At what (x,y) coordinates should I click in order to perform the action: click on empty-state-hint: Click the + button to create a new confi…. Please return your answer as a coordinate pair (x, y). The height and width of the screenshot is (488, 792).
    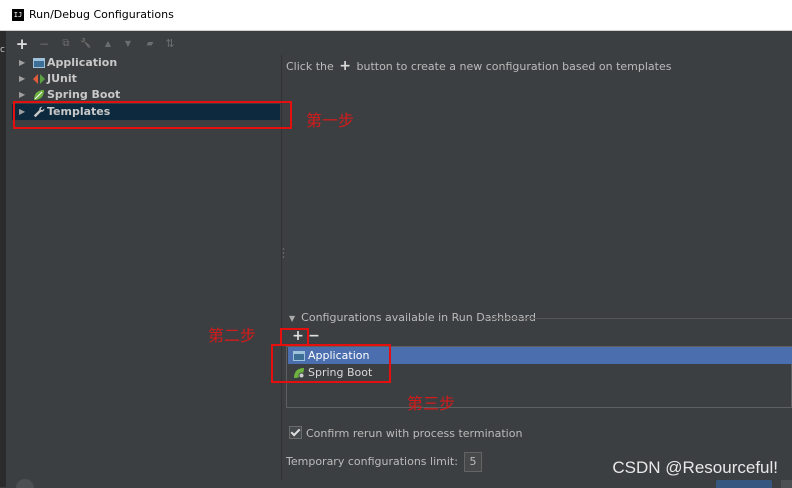
    Looking at the image, I should click on (478, 66).